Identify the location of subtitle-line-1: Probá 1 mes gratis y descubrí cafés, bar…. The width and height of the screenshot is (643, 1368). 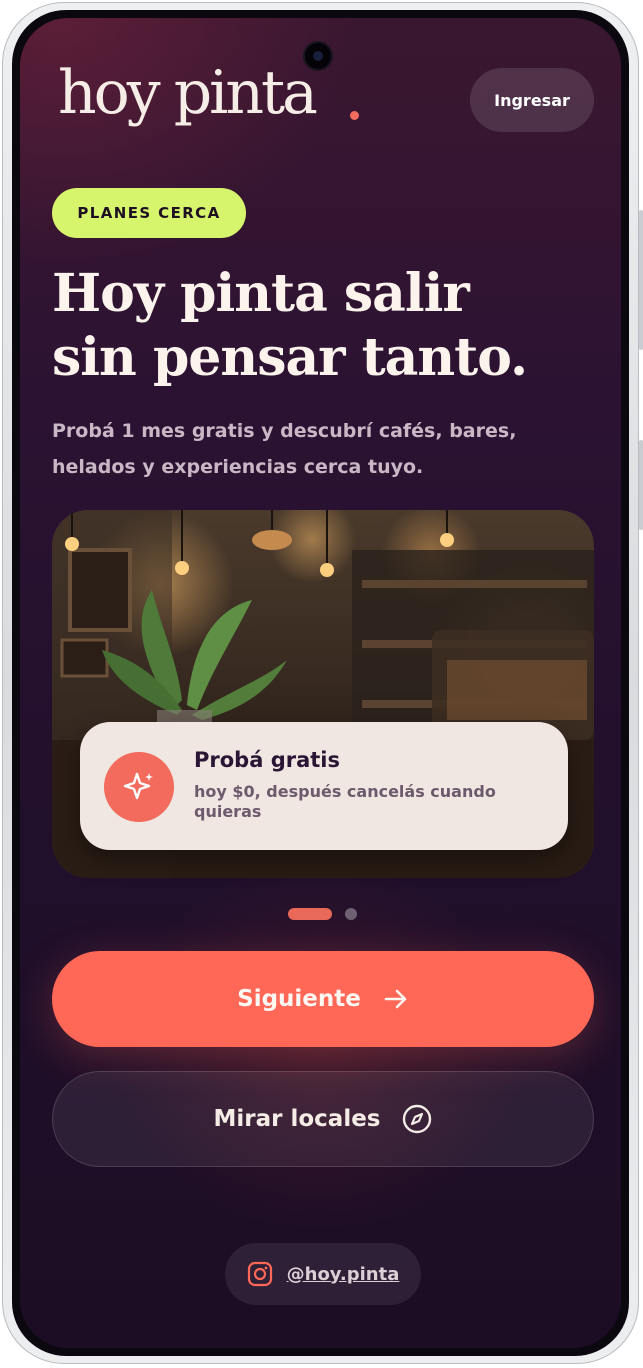
(284, 431).